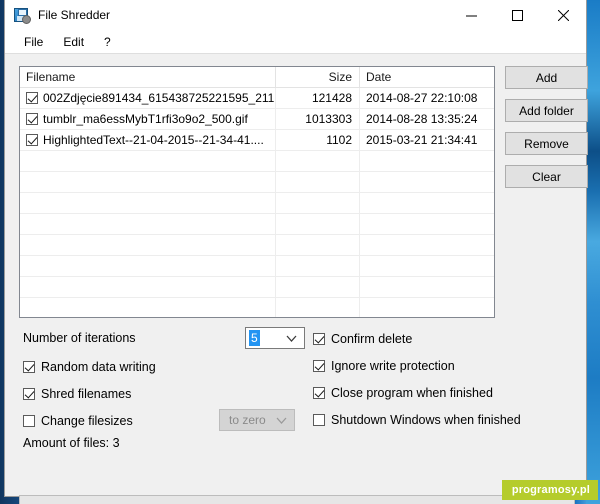  Describe the element at coordinates (549, 490) in the screenshot. I see `watermark-badge: programosy.pl` at that location.